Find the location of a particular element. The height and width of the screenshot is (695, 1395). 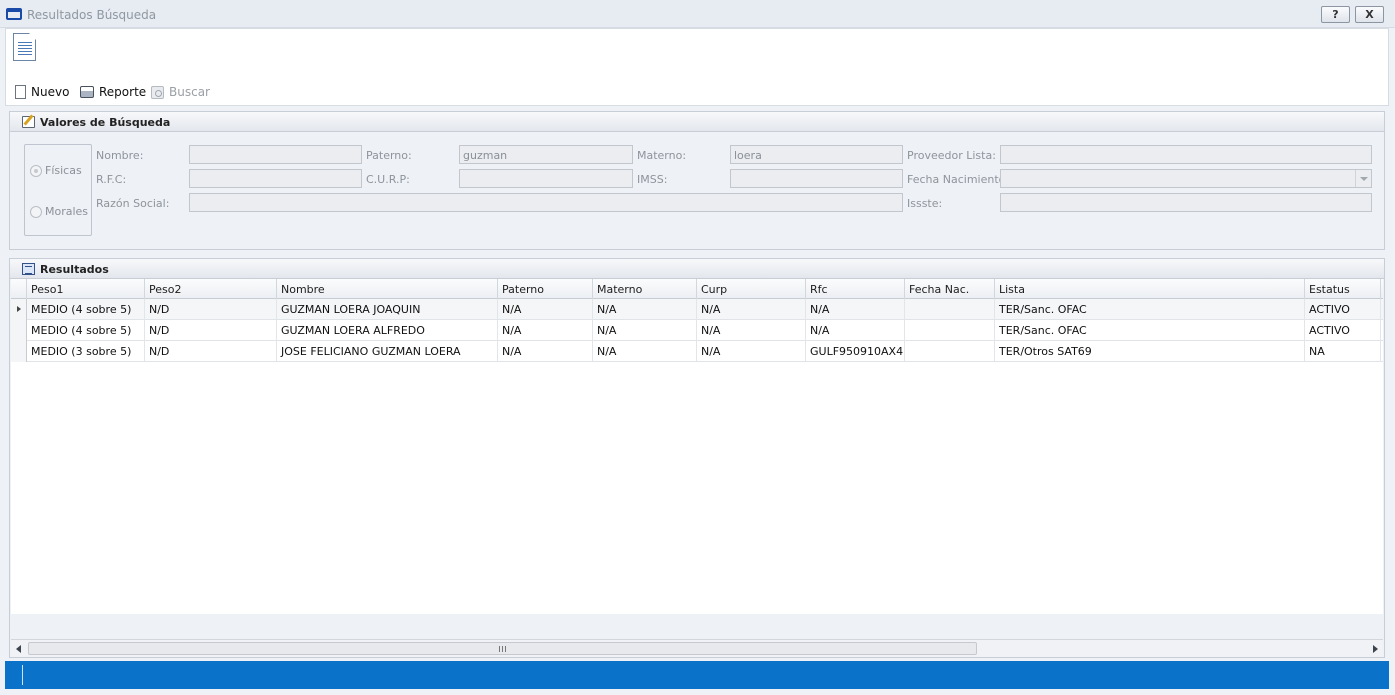

results-panel-title: Resultados is located at coordinates (74, 269).